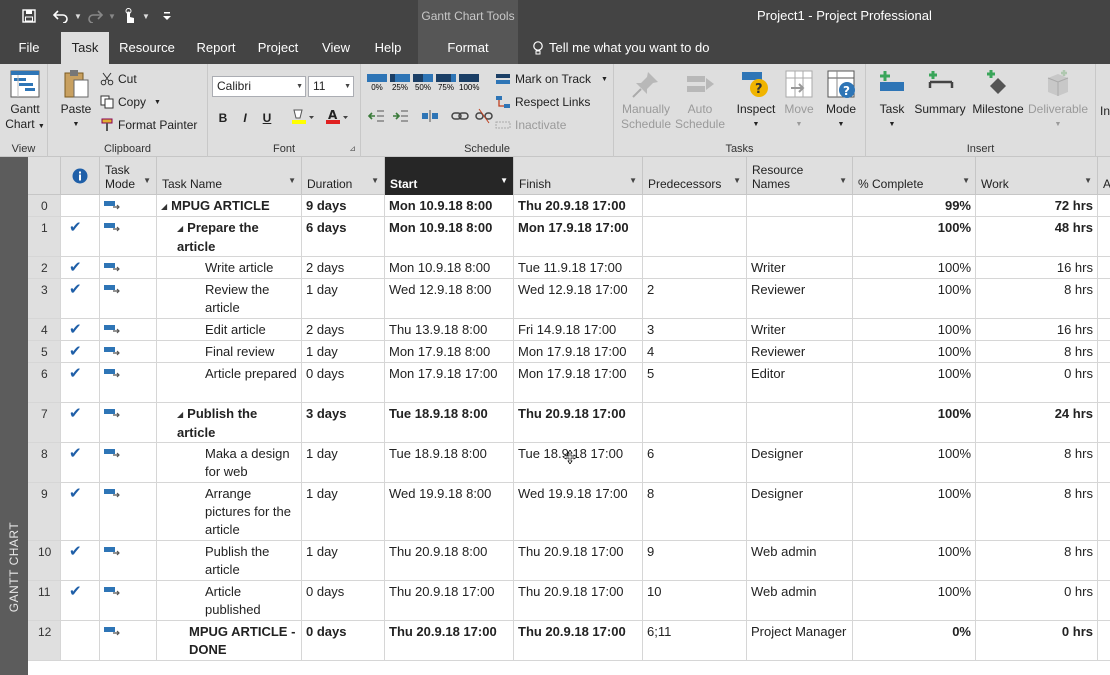 This screenshot has width=1110, height=675. What do you see at coordinates (695, 462) in the screenshot?
I see `predecessors-cell: 6` at bounding box center [695, 462].